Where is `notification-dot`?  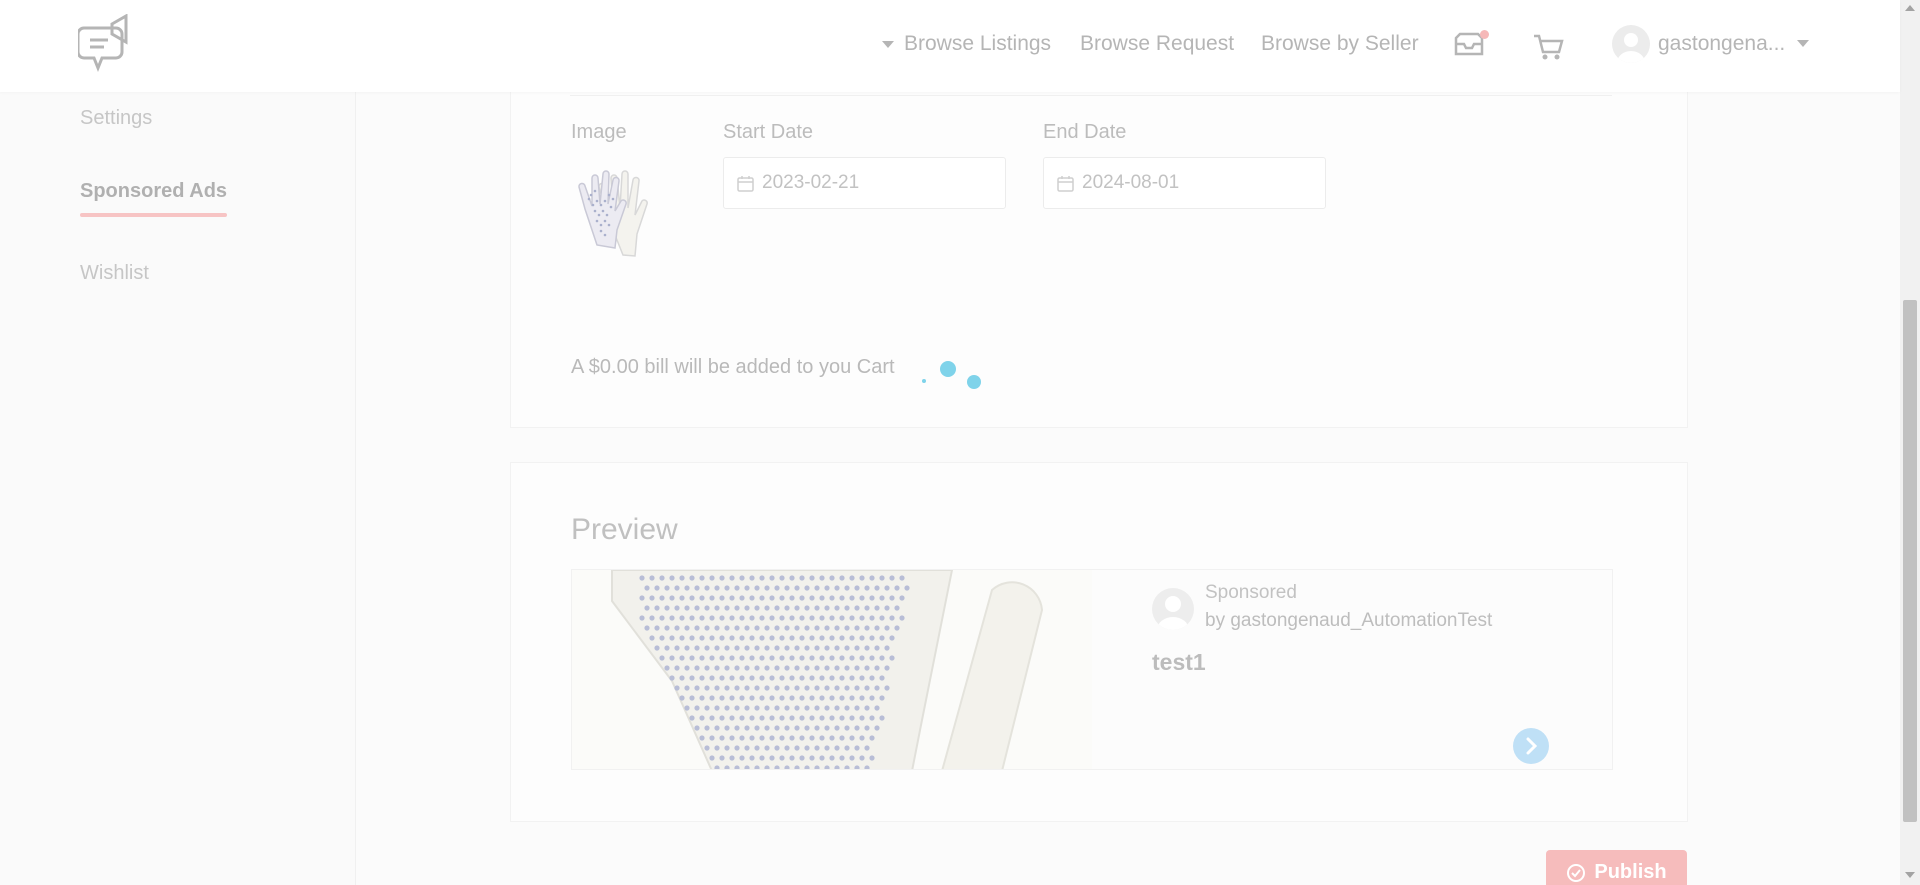
notification-dot is located at coordinates (1484, 34).